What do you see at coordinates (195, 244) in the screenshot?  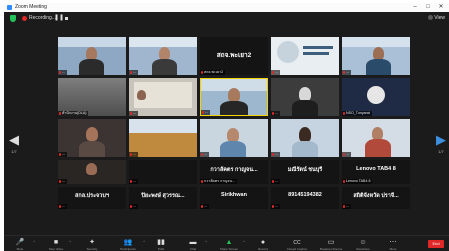 I see `chat-button: ▬ Chat ^` at bounding box center [195, 244].